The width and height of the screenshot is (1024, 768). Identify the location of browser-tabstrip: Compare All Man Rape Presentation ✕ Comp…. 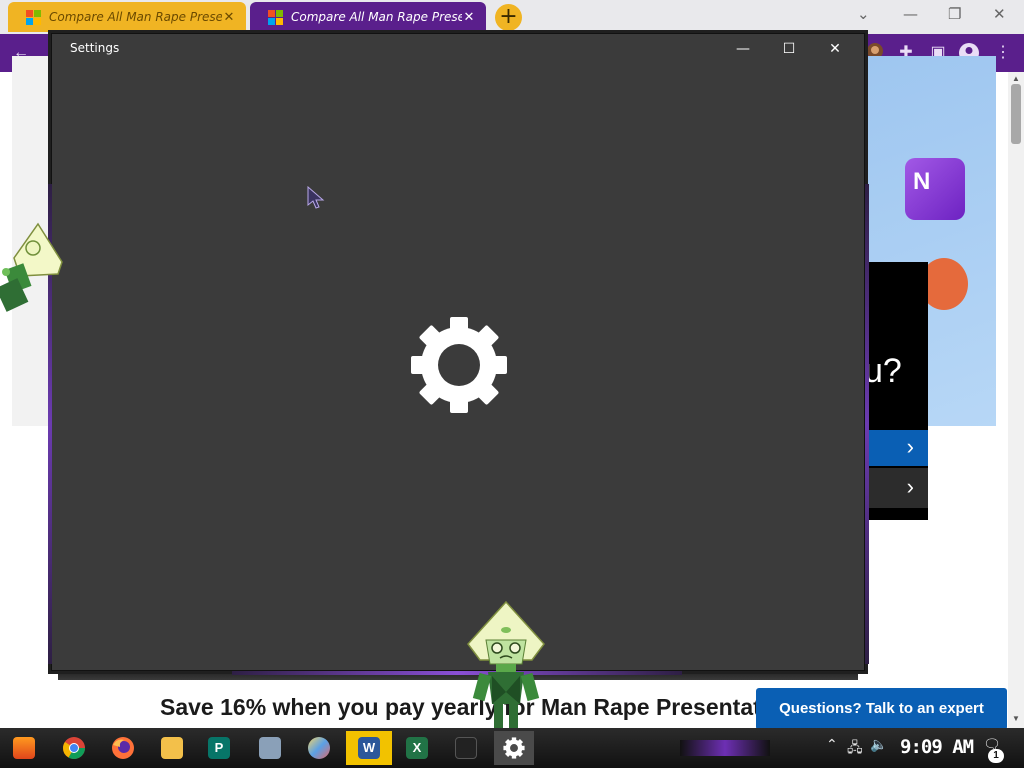
(512, 17).